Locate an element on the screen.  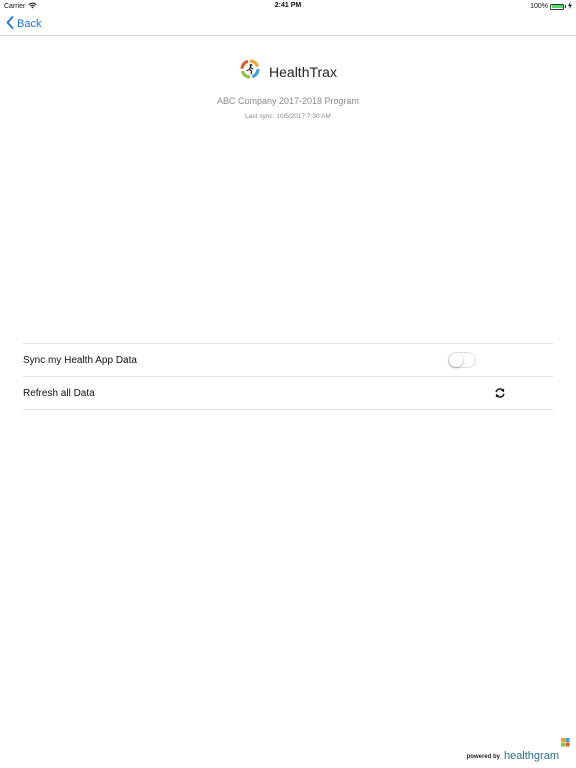
nav-bar: Back is located at coordinates (288, 24).